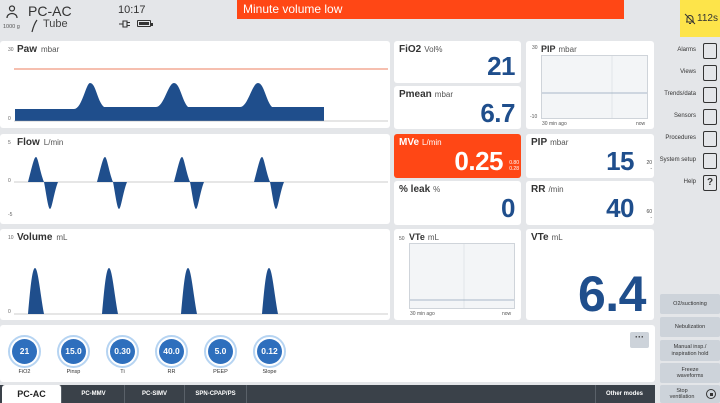 The width and height of the screenshot is (720, 403). What do you see at coordinates (415, 189) in the screenshot?
I see `leak-label: % leak` at bounding box center [415, 189].